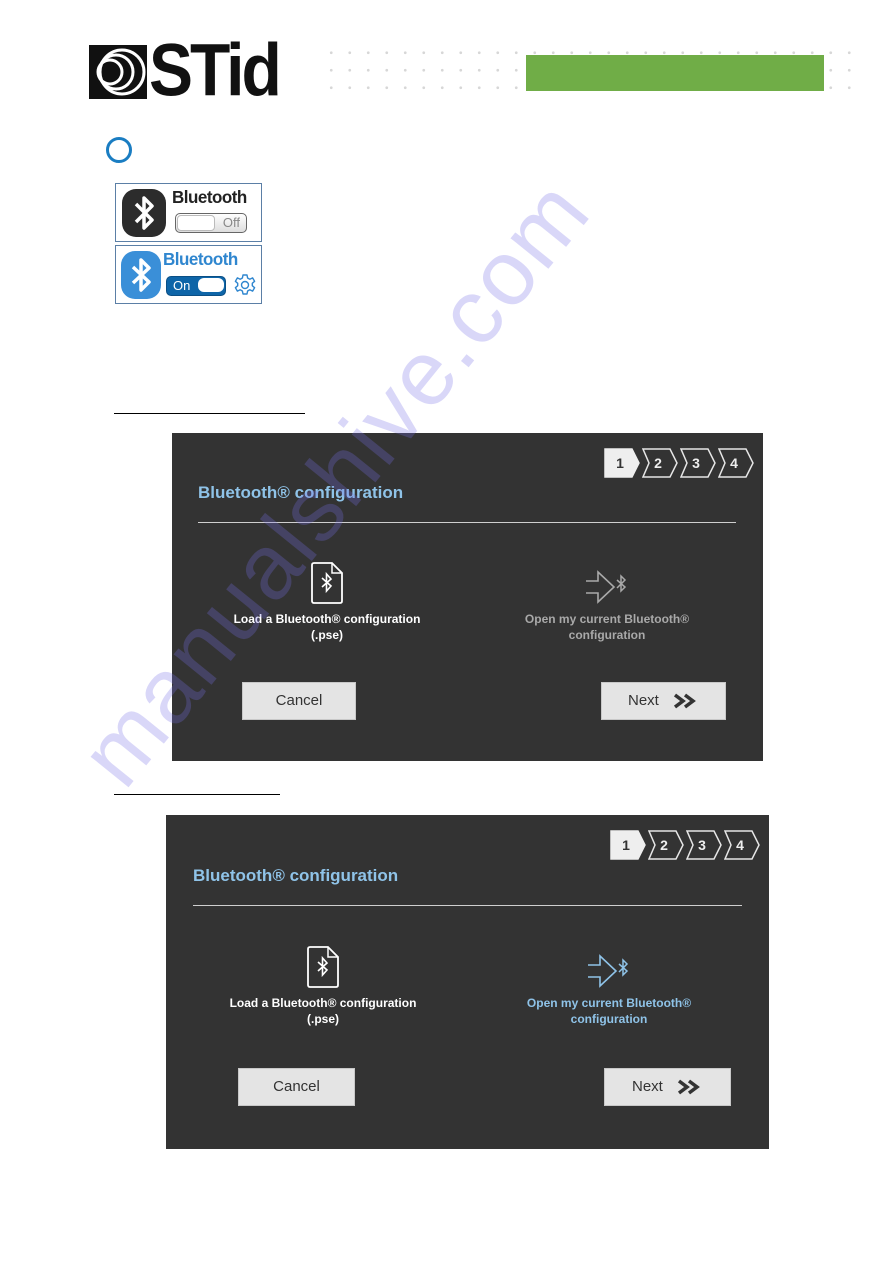 The height and width of the screenshot is (1263, 893). I want to click on header-accent-bar, so click(675, 73).